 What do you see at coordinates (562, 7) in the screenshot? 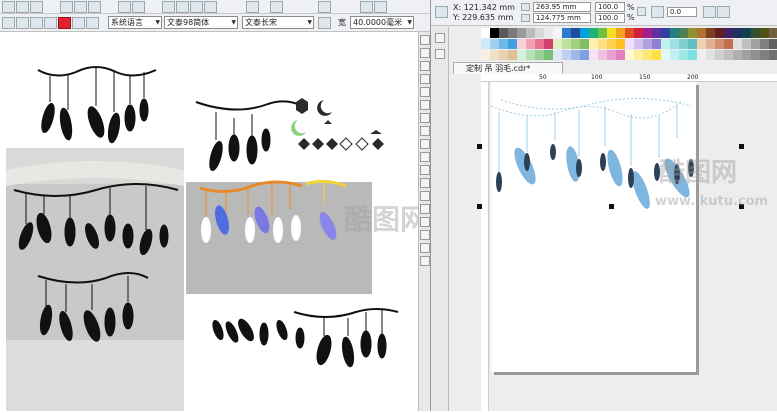
I see `object-width-field: 263.95 mm` at bounding box center [562, 7].